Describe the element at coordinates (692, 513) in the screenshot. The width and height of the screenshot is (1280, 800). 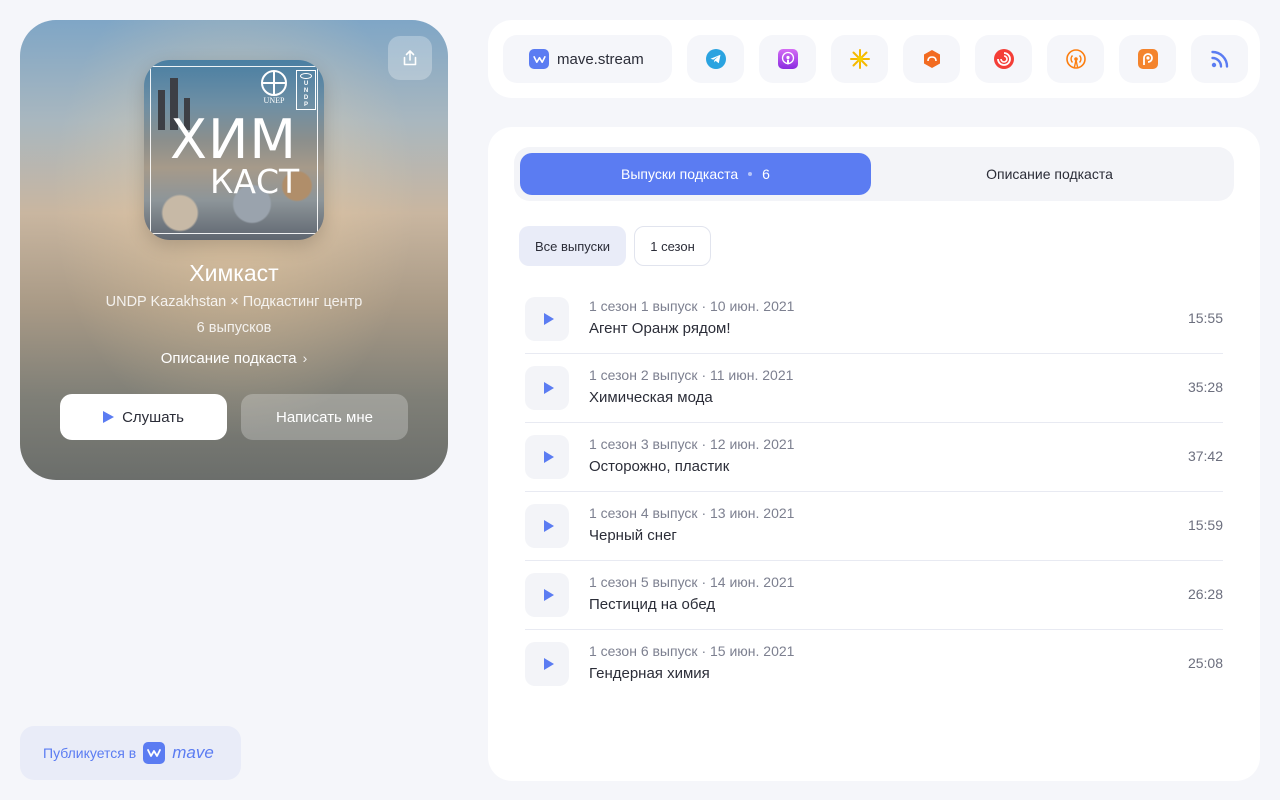
I see `episode-meta: 1 сезон 4 выпуск · 13 июн. 2021` at that location.